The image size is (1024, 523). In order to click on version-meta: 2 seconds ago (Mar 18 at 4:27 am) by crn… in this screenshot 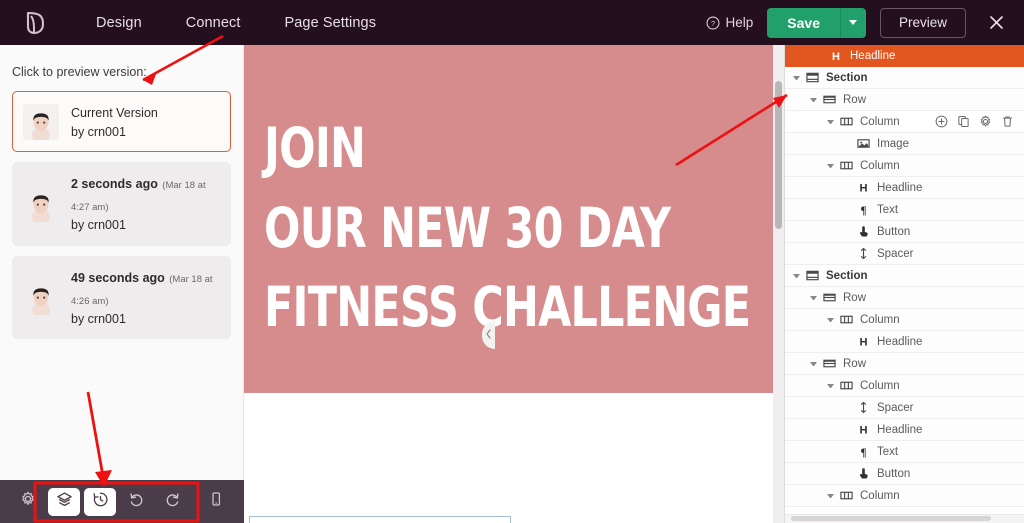, I will do `click(145, 203)`.